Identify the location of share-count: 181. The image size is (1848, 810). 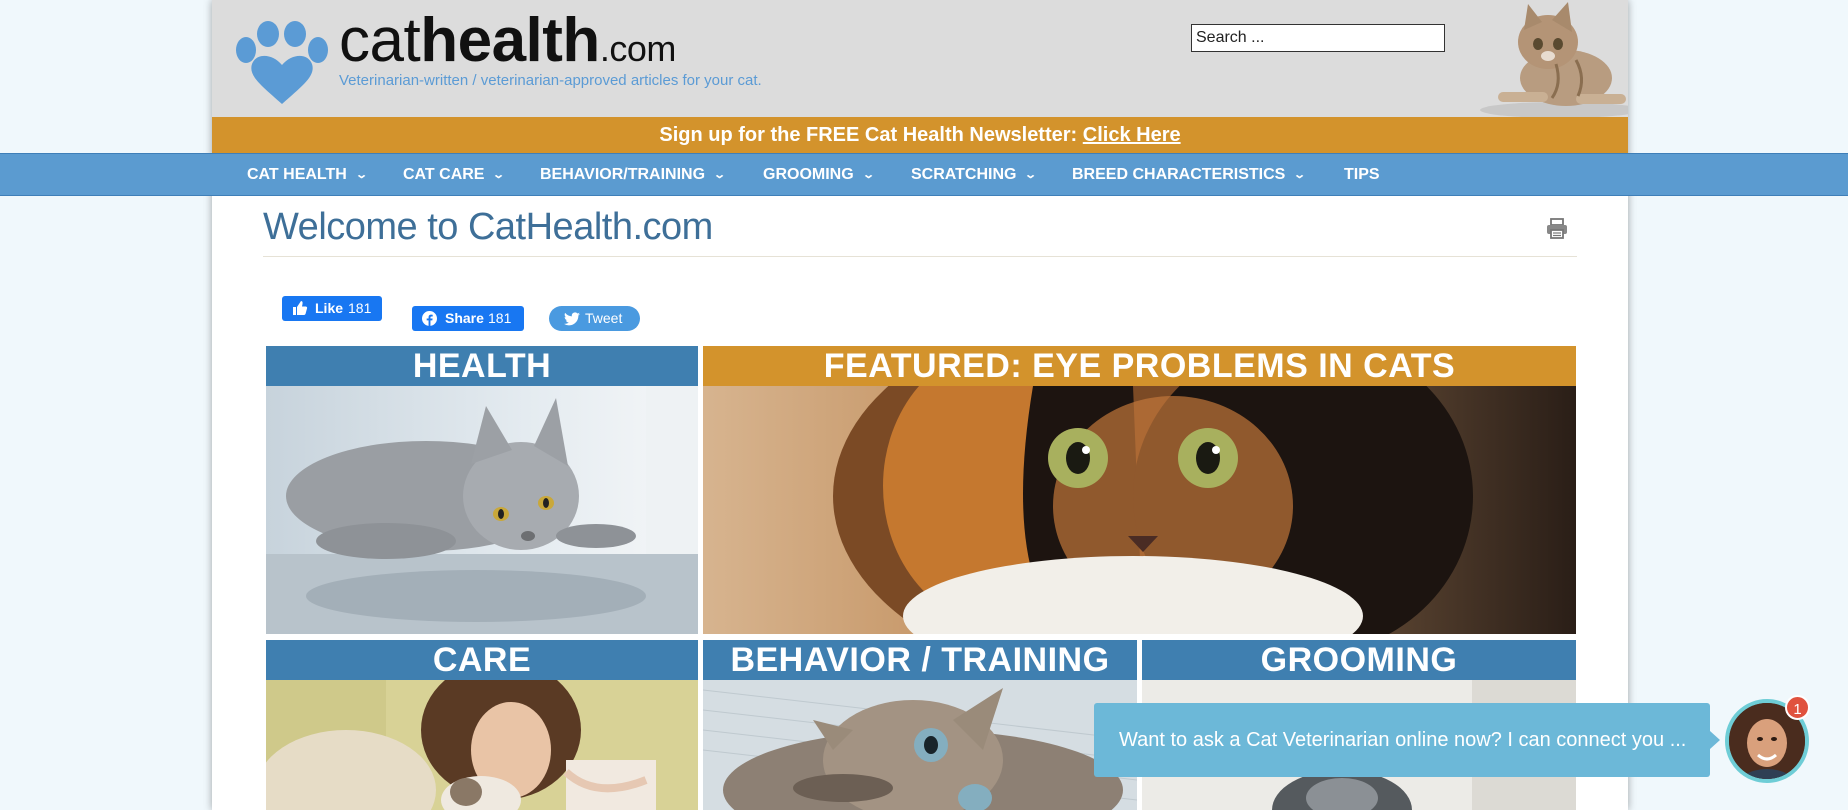
(500, 318).